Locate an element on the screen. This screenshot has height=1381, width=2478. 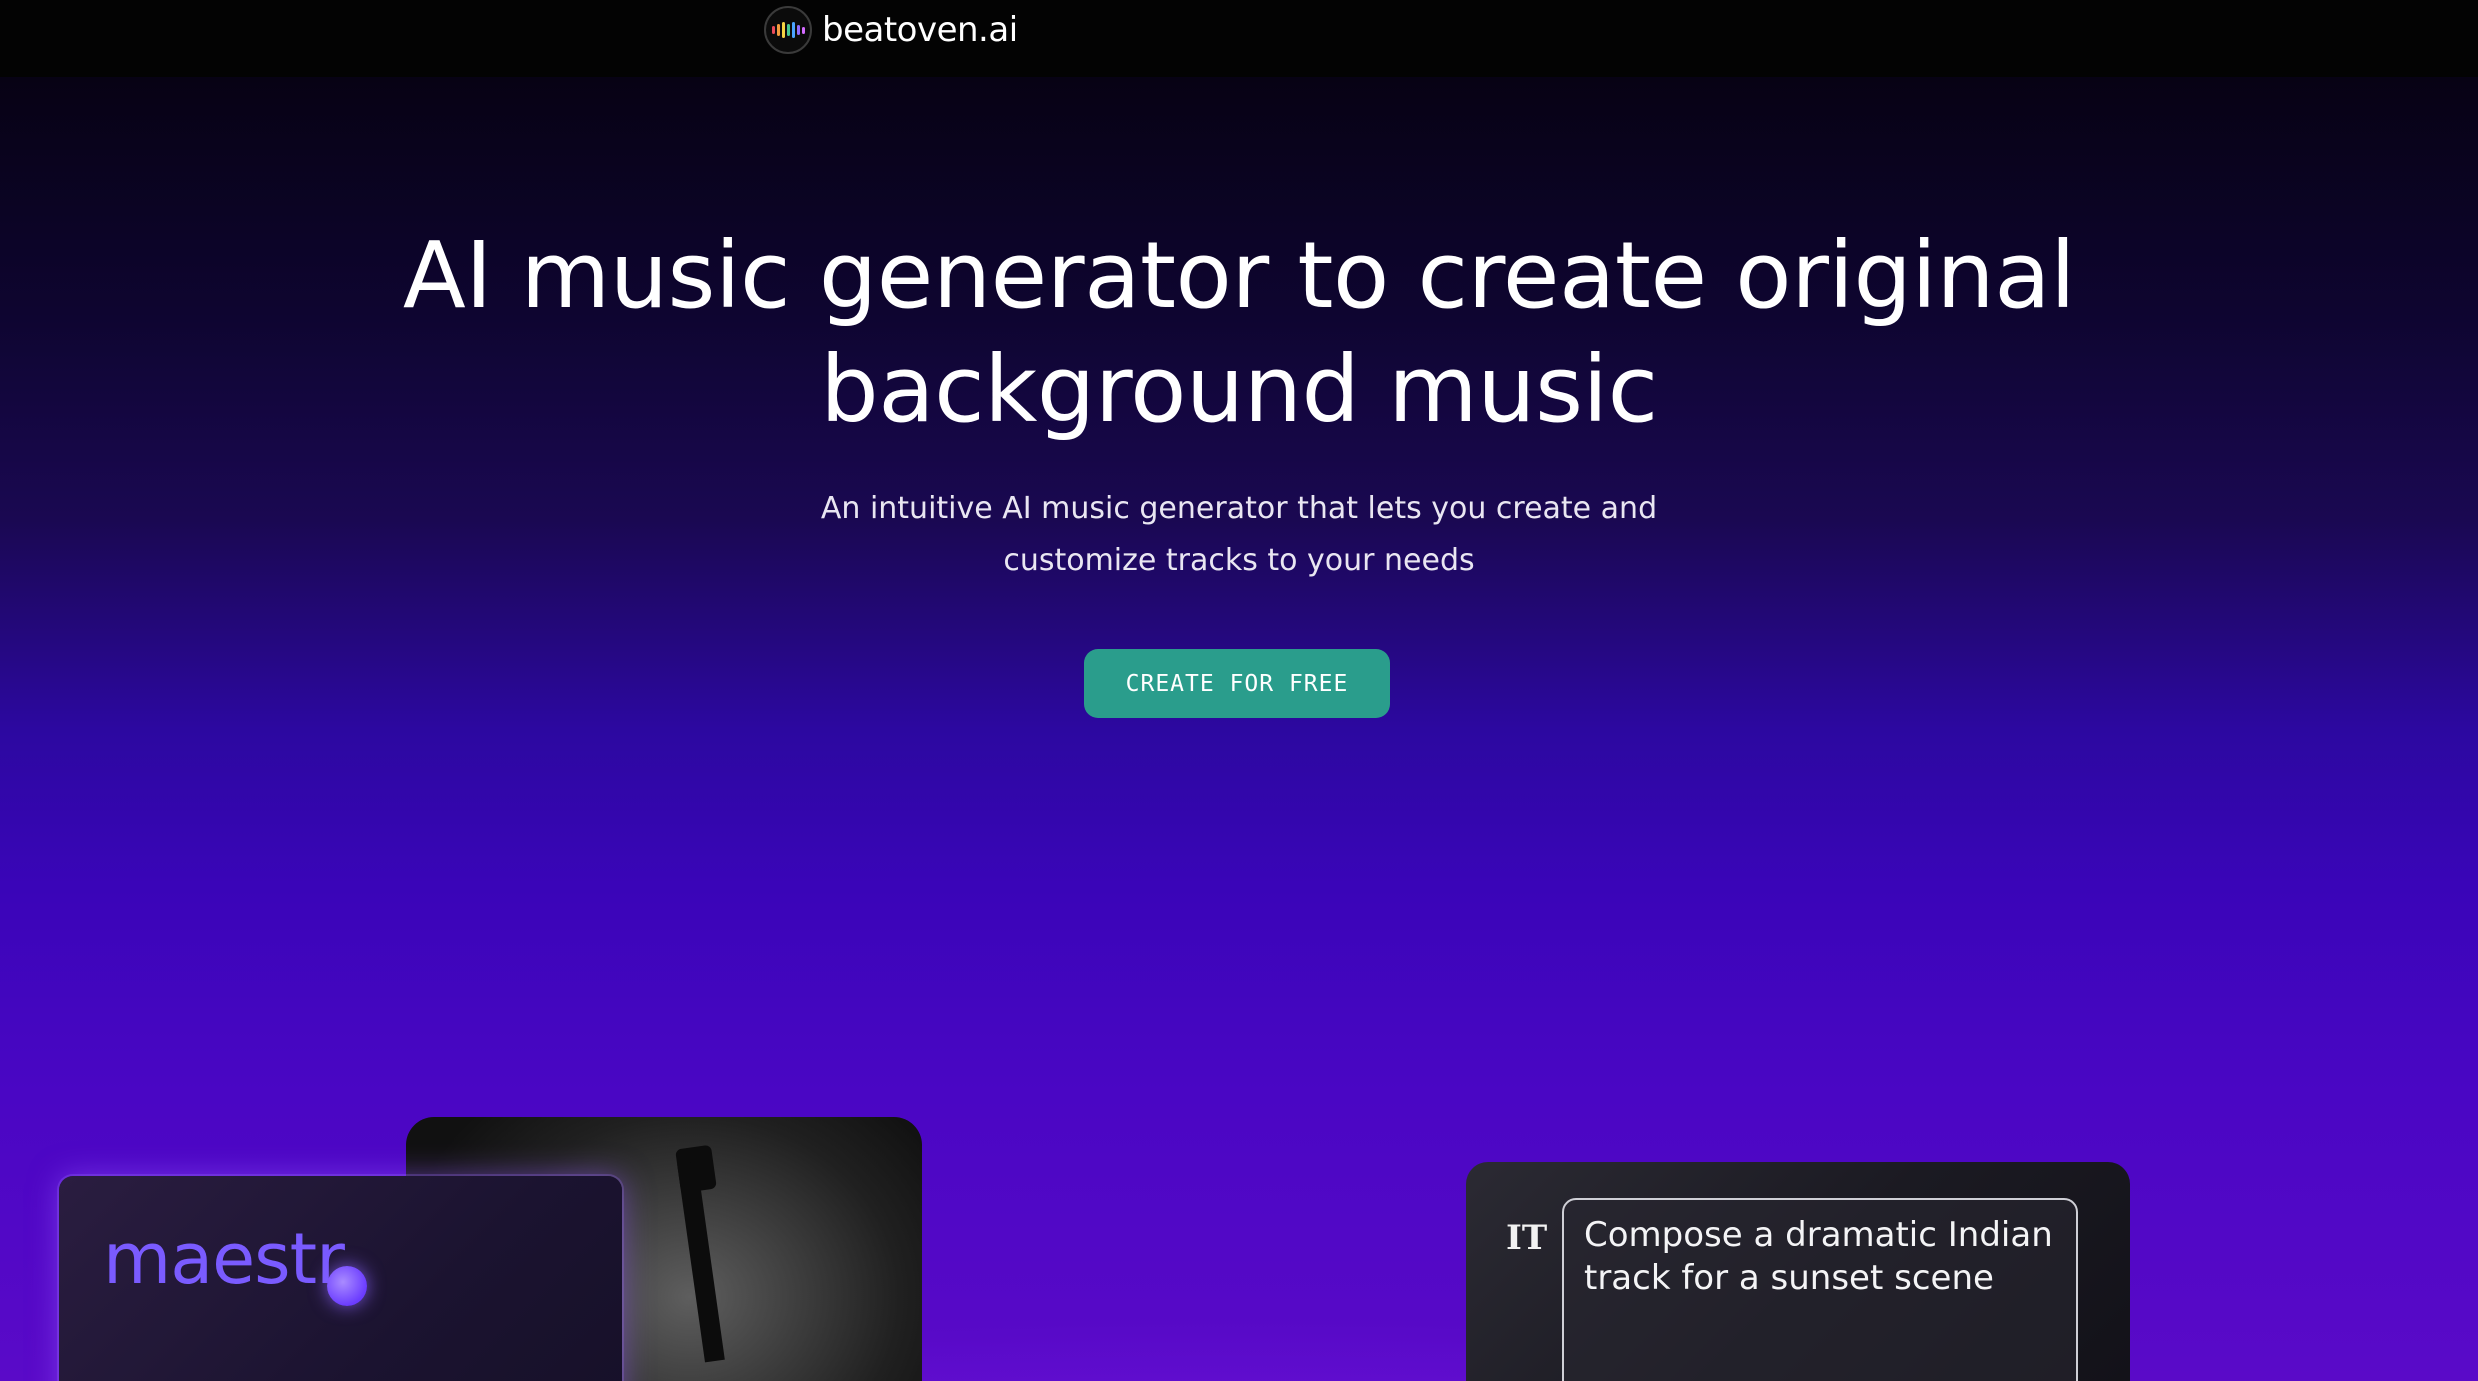
top-navbar: beatoven.ai is located at coordinates (1239, 38).